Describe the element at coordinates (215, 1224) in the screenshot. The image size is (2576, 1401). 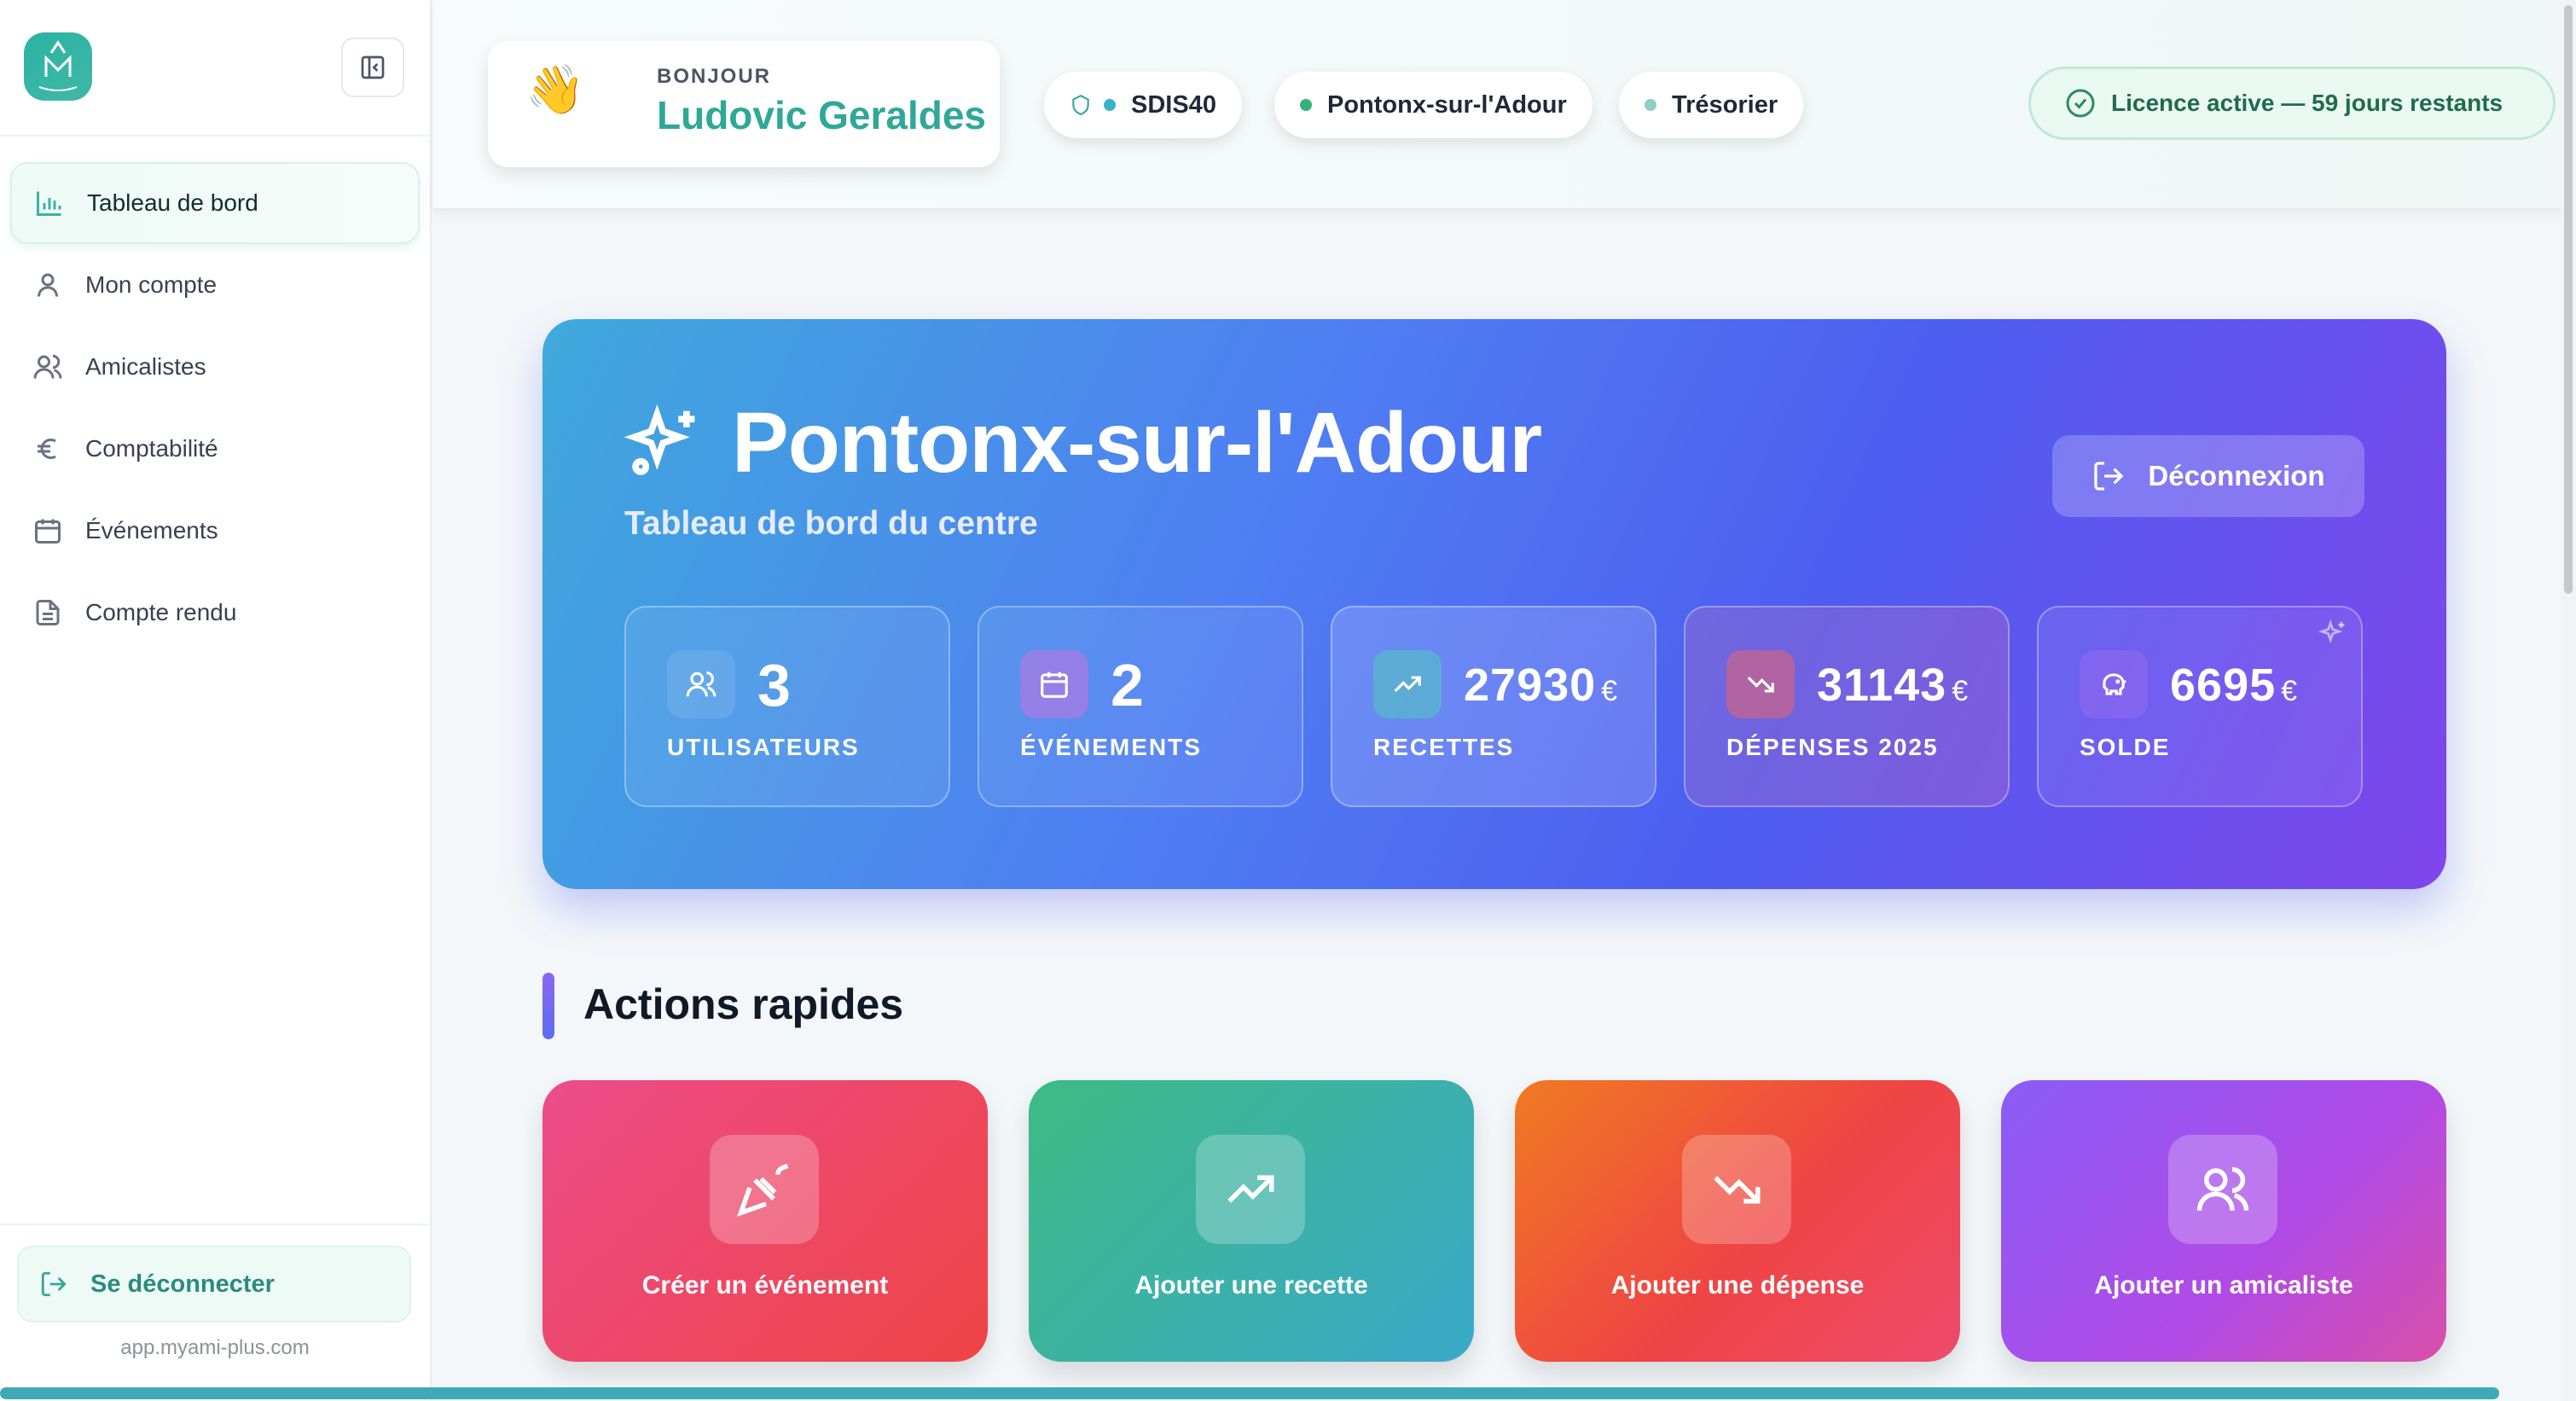
I see `sidebar-footer-divider` at that location.